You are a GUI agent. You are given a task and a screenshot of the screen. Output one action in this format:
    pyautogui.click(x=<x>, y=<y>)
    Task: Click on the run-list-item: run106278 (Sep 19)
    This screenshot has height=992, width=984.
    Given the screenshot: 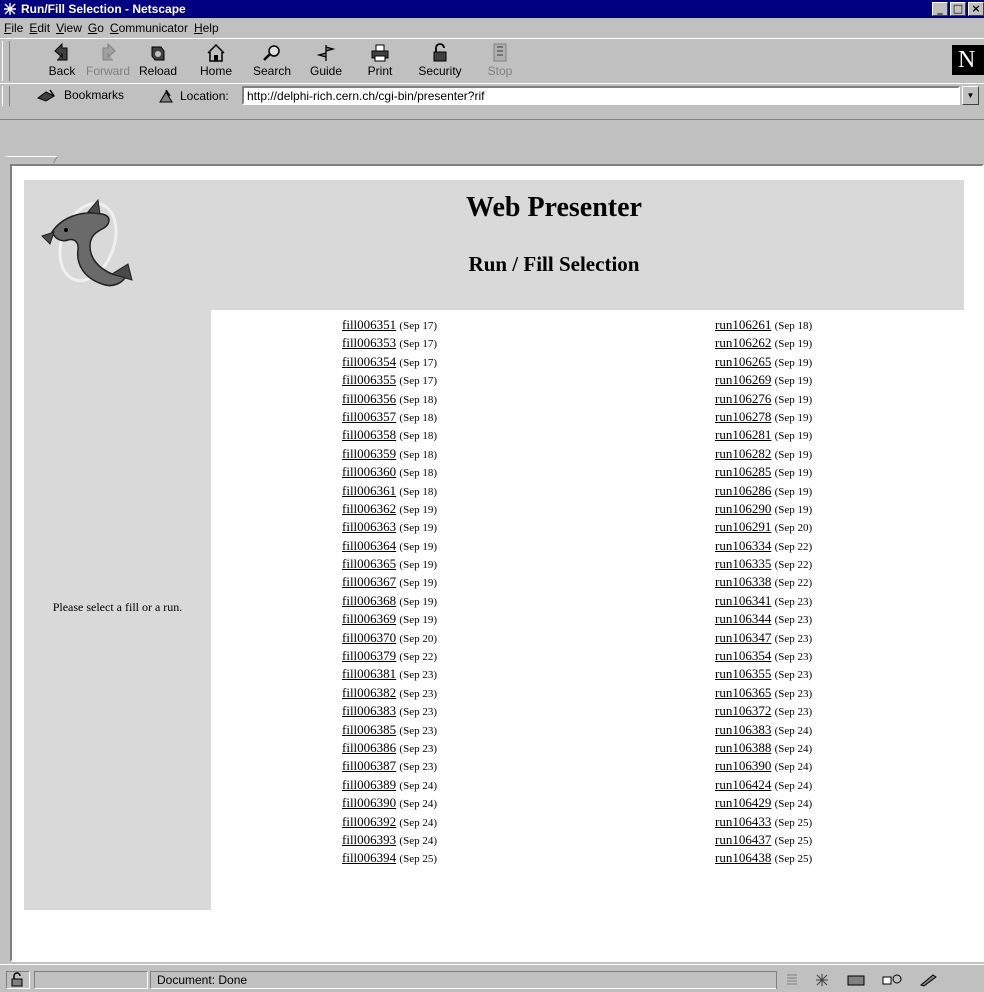 What is the action you would take?
    pyautogui.click(x=763, y=417)
    